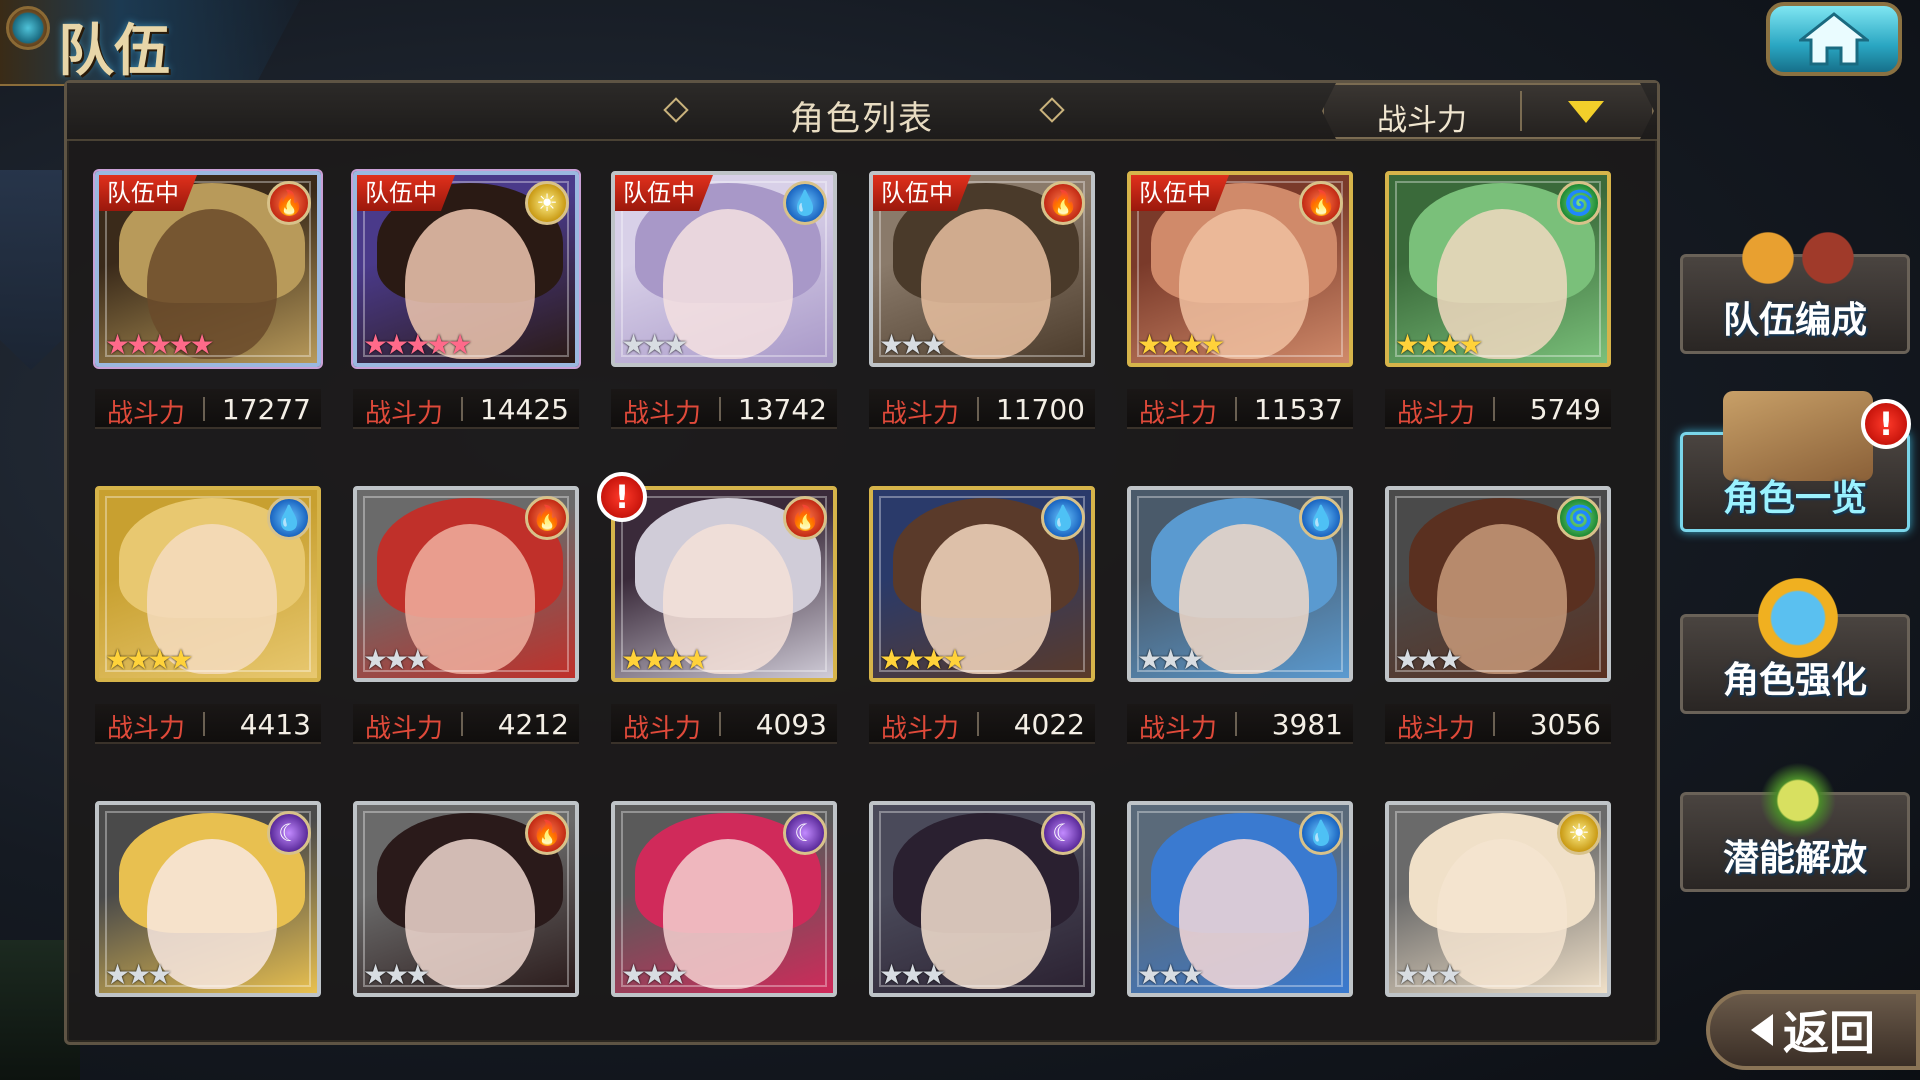 The image size is (1920, 1080). I want to click on chevron-down-icon, so click(1586, 112).